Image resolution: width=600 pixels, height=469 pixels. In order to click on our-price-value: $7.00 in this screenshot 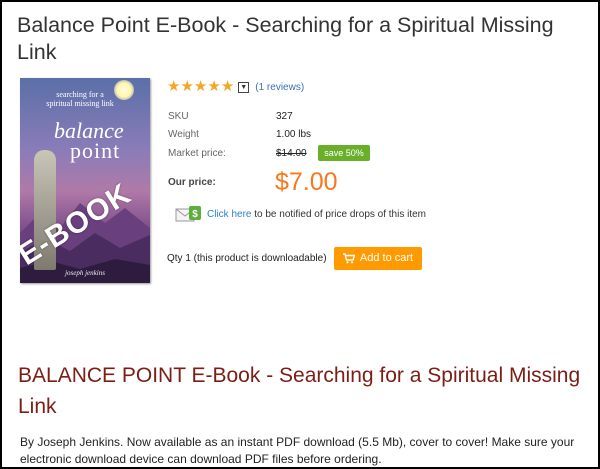, I will do `click(306, 182)`.